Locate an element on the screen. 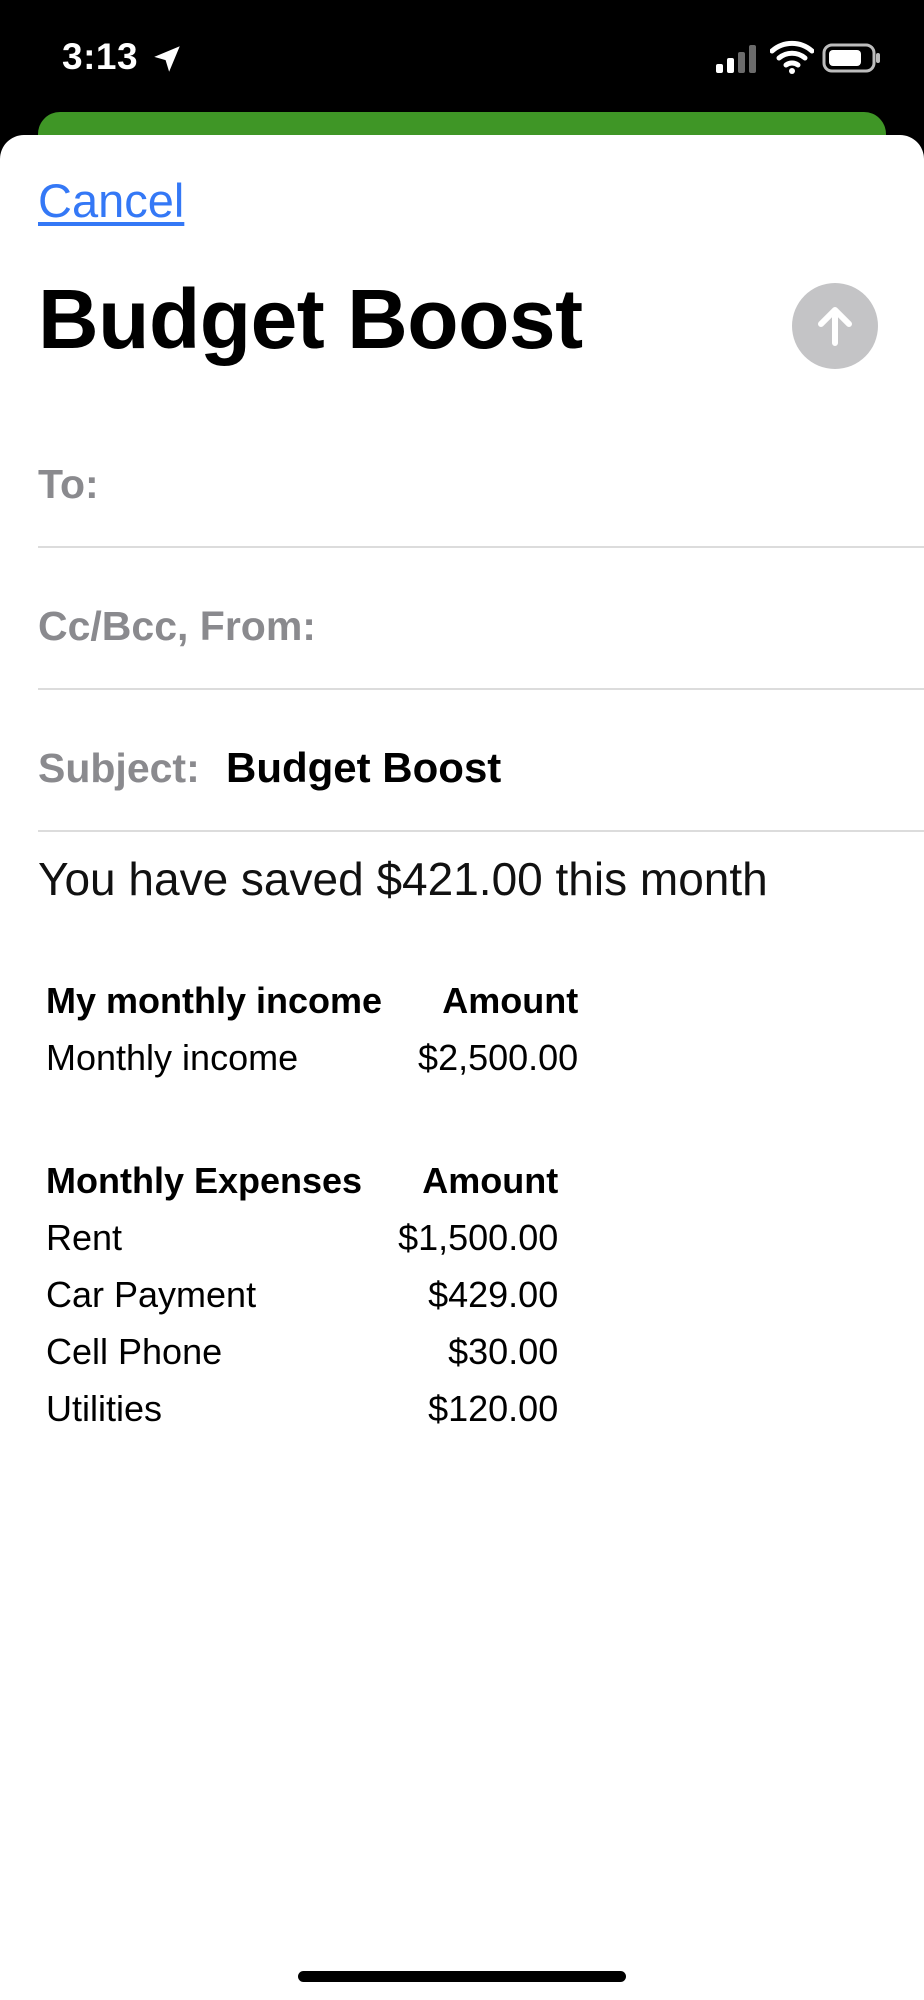  subject-field: Subject: Budget Boost is located at coordinates (481, 761).